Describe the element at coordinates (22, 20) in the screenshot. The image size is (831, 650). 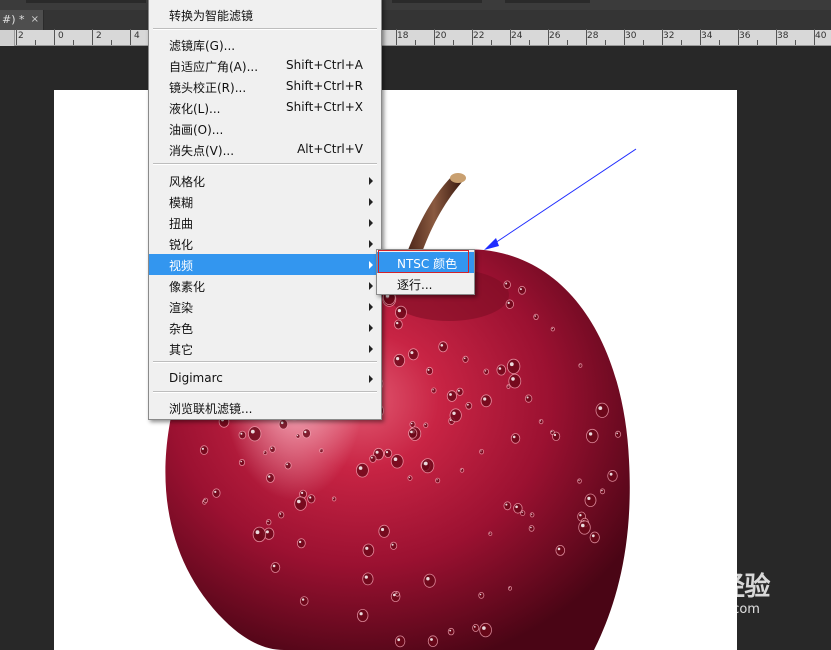
I see `document-tab: #) * ×` at that location.